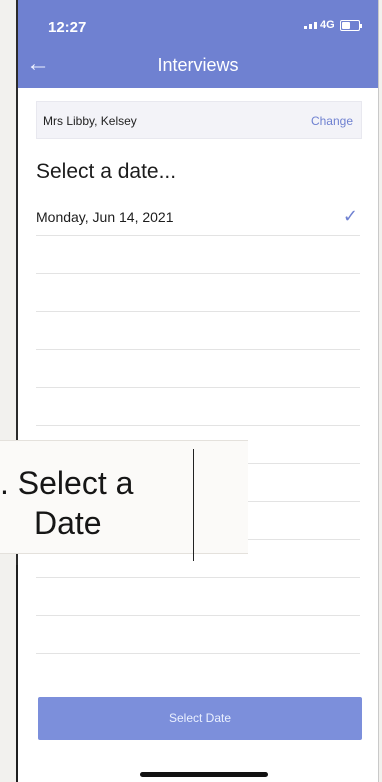  I want to click on app-header: 12:27 4G ← Interviews, so click(198, 44).